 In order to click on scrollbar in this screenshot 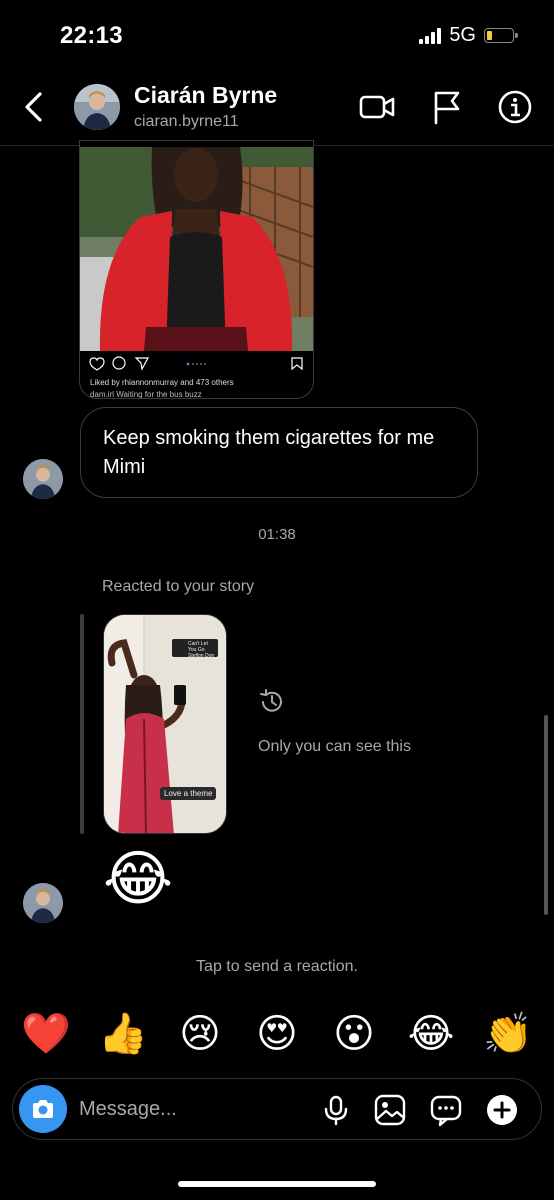, I will do `click(546, 815)`.